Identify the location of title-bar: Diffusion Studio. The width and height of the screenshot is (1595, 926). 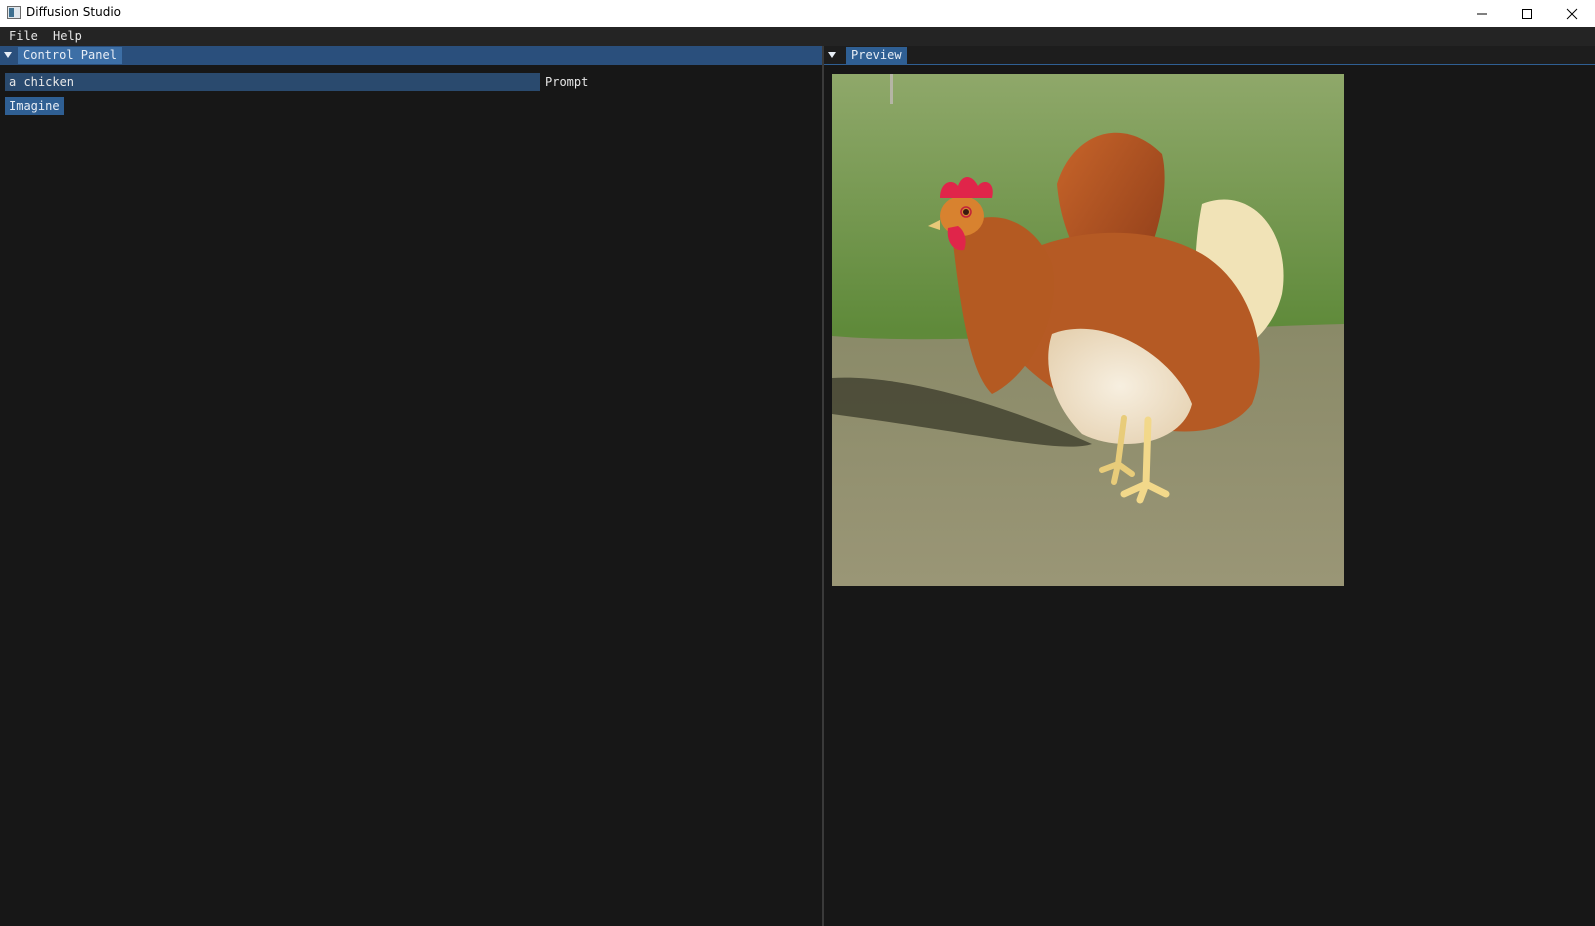
(797, 13).